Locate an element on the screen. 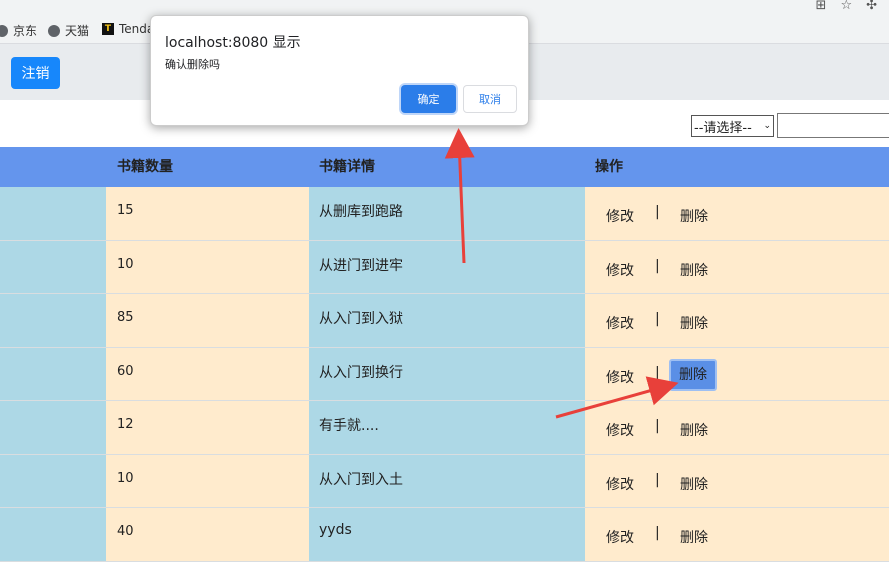  dialog-title: localhost:8080 显示 is located at coordinates (233, 43).